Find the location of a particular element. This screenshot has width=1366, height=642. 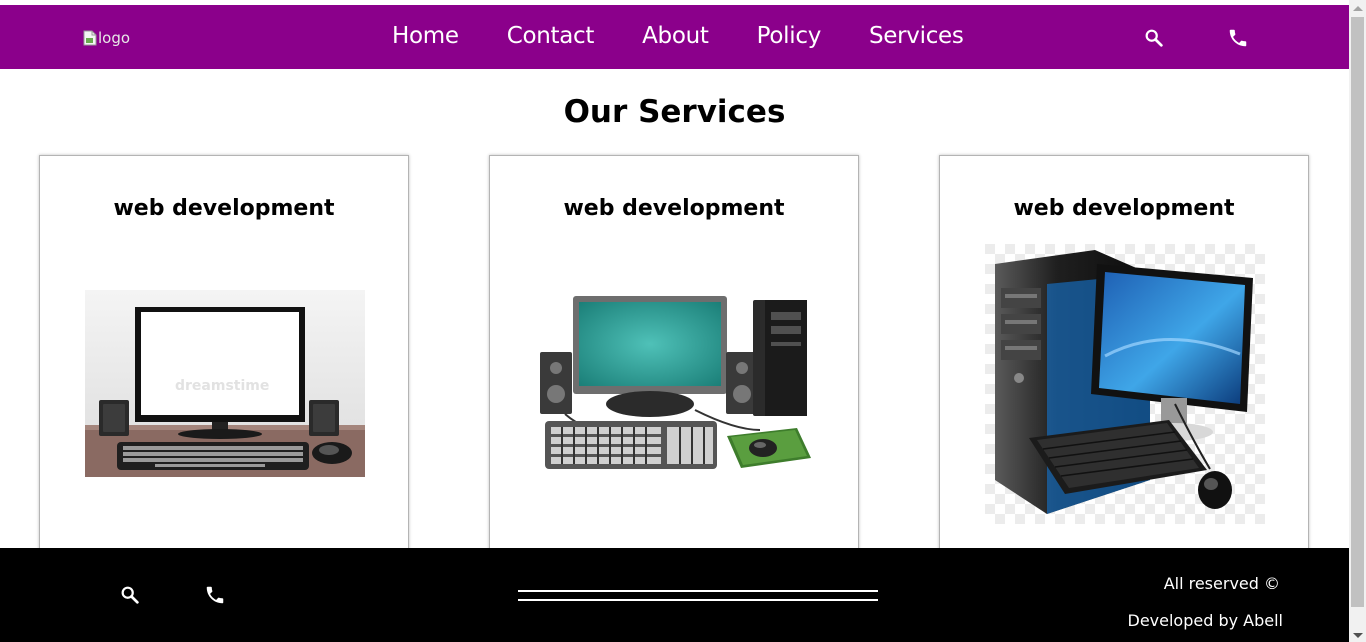

developer-credit: Developed by Abell is located at coordinates (1205, 620).